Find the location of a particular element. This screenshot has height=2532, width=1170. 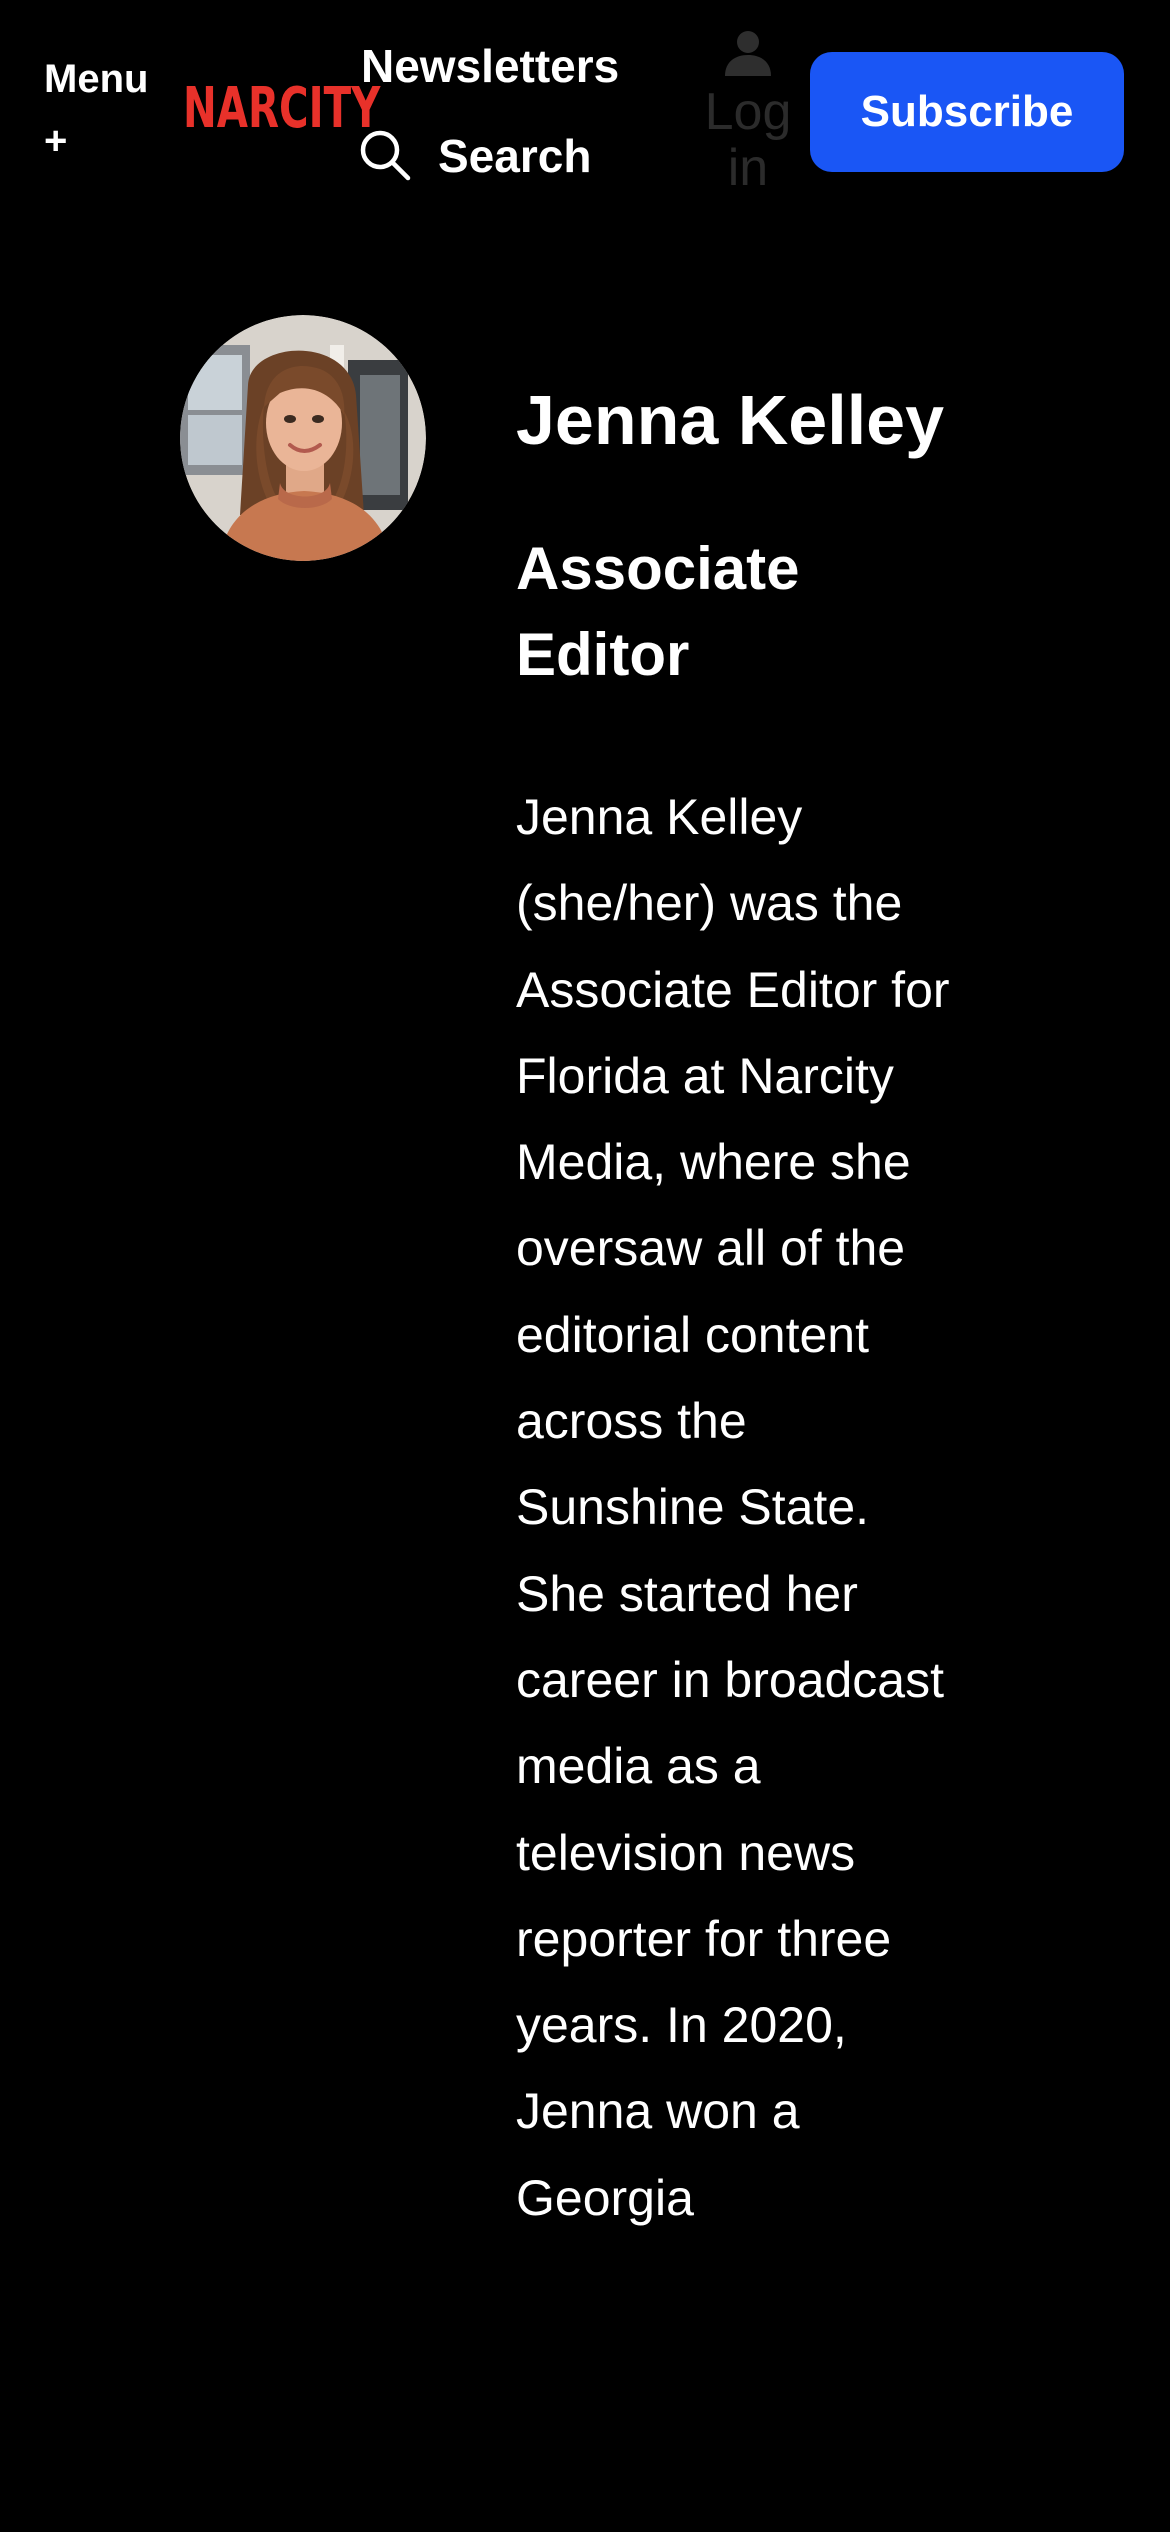

author-photo is located at coordinates (303, 438).